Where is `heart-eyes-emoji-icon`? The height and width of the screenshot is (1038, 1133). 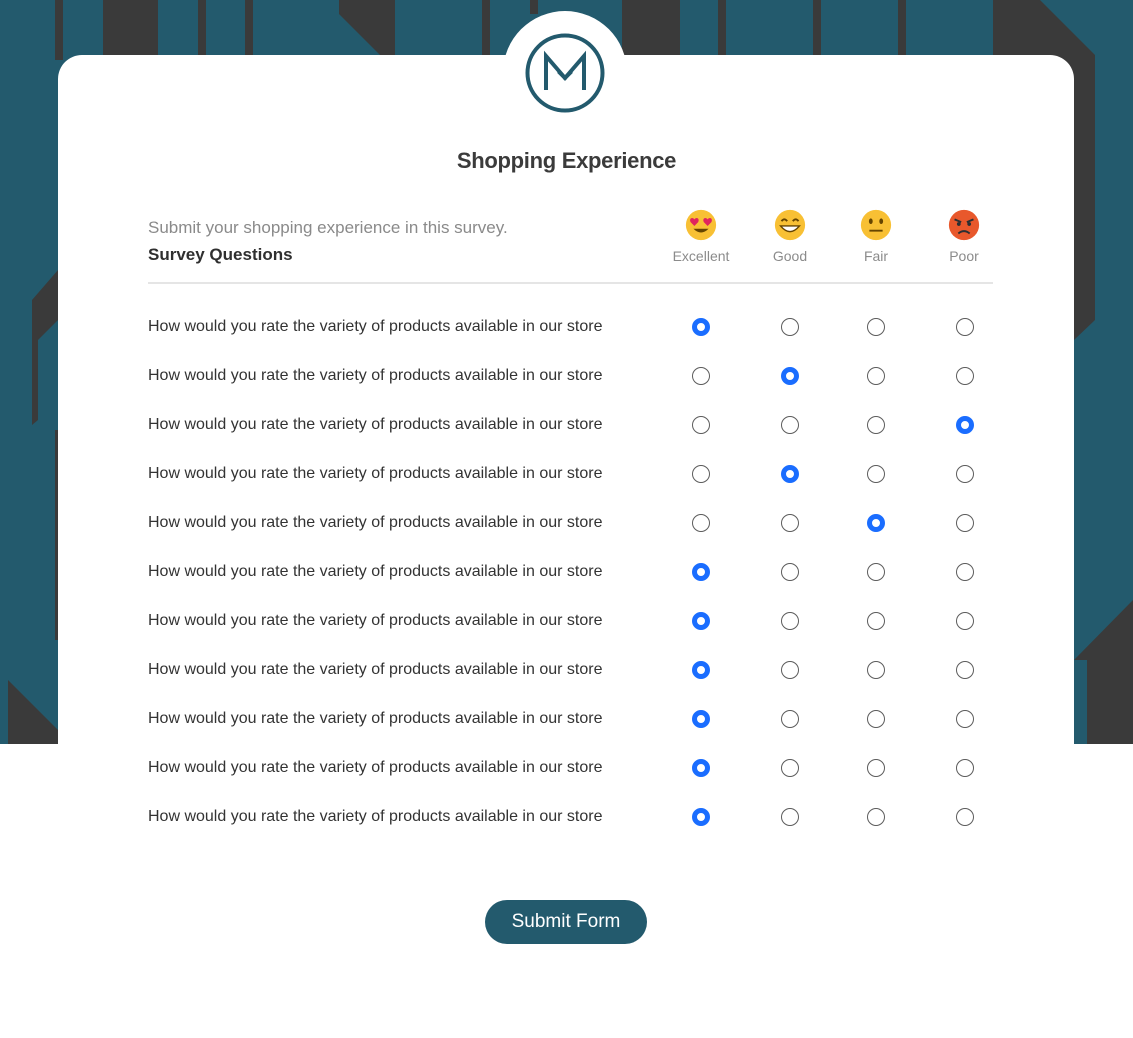 heart-eyes-emoji-icon is located at coordinates (701, 225).